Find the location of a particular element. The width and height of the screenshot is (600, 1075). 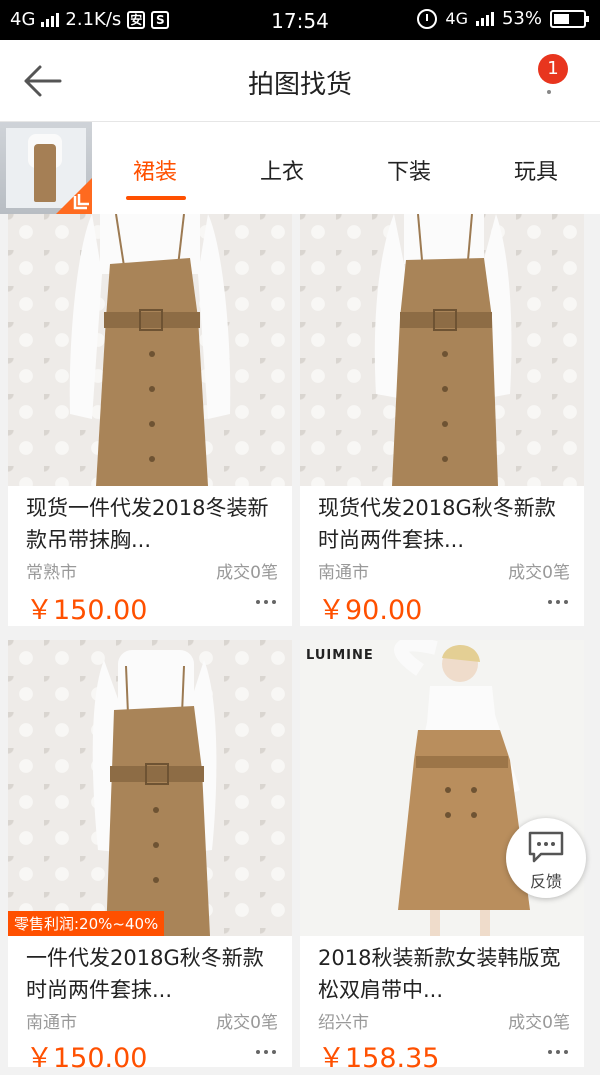

more-dots-icon is located at coordinates (549, 92).